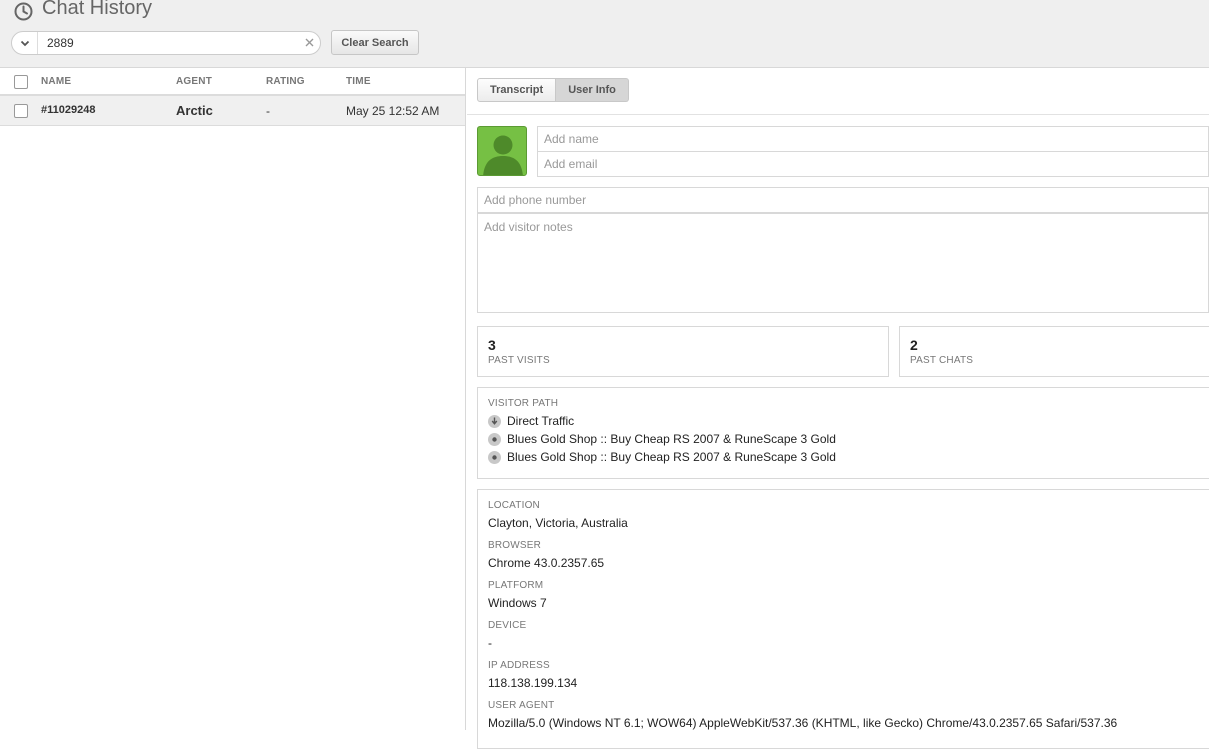  I want to click on location-label: LOCATION, so click(514, 505).